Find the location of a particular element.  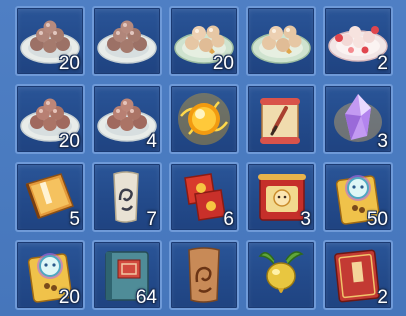

inventory-slot-20: 2 is located at coordinates (358, 275).